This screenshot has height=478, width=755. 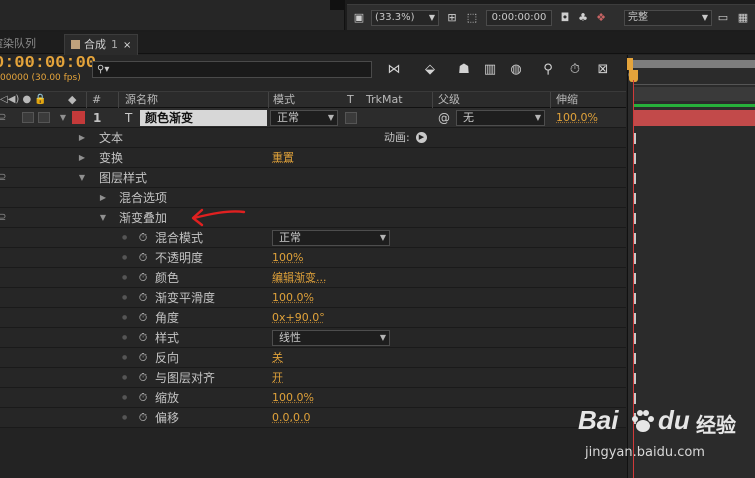 What do you see at coordinates (603, 70) in the screenshot?
I see `graph-editor-icon: ⊠` at bounding box center [603, 70].